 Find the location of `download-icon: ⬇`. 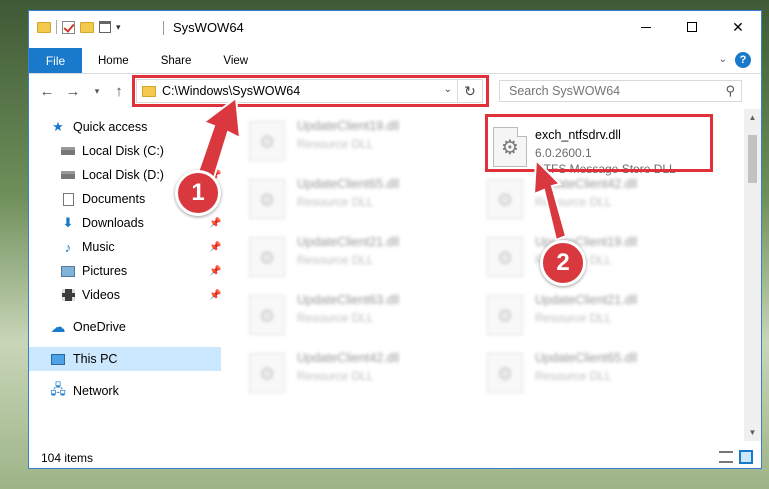

download-icon: ⬇ is located at coordinates (68, 222).